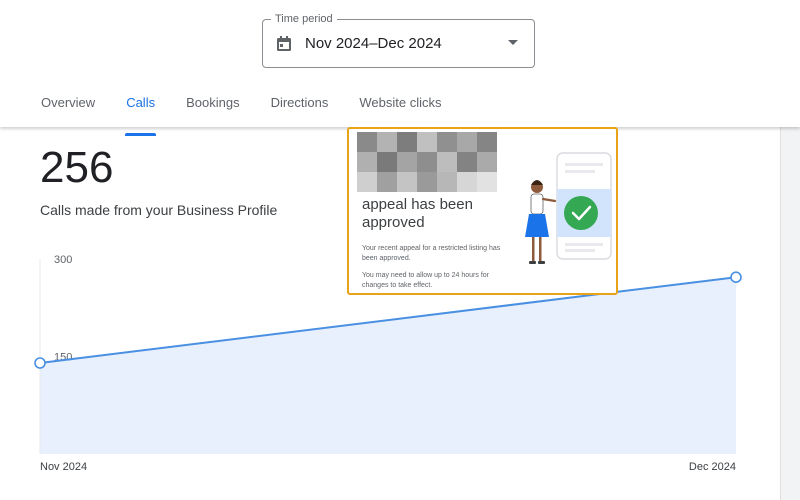 The width and height of the screenshot is (800, 500). Describe the element at coordinates (417, 213) in the screenshot. I see `card-heading: appeal has been approved` at that location.